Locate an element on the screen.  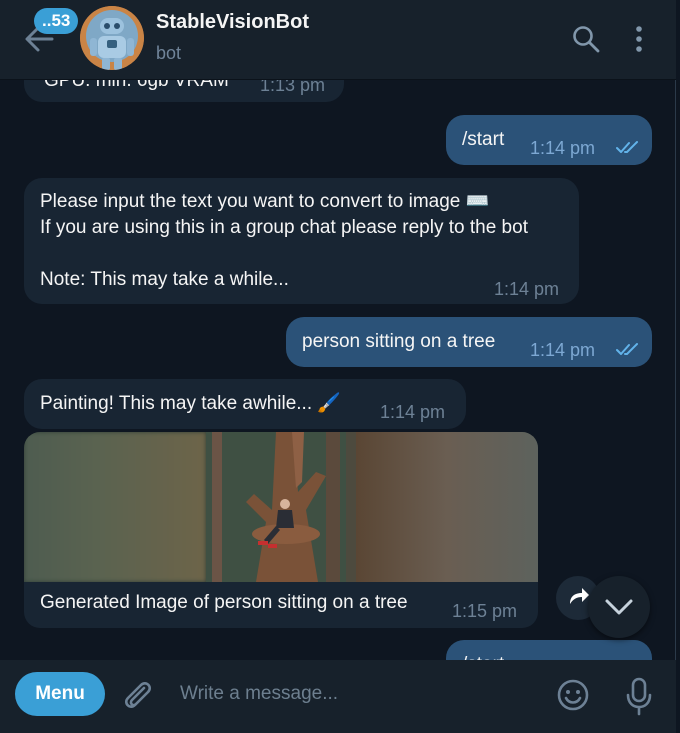
chevron-down-icon is located at coordinates (619, 607).